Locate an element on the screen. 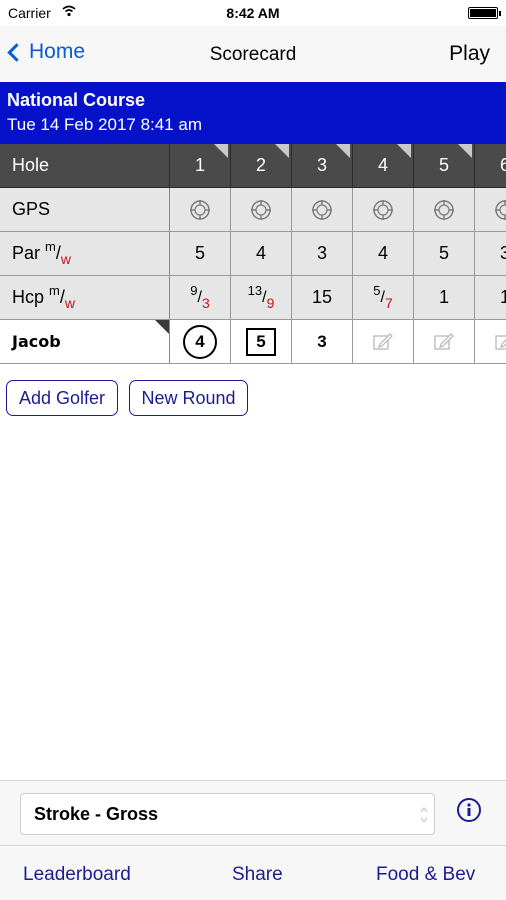  hole-number: 5 is located at coordinates (443, 165).